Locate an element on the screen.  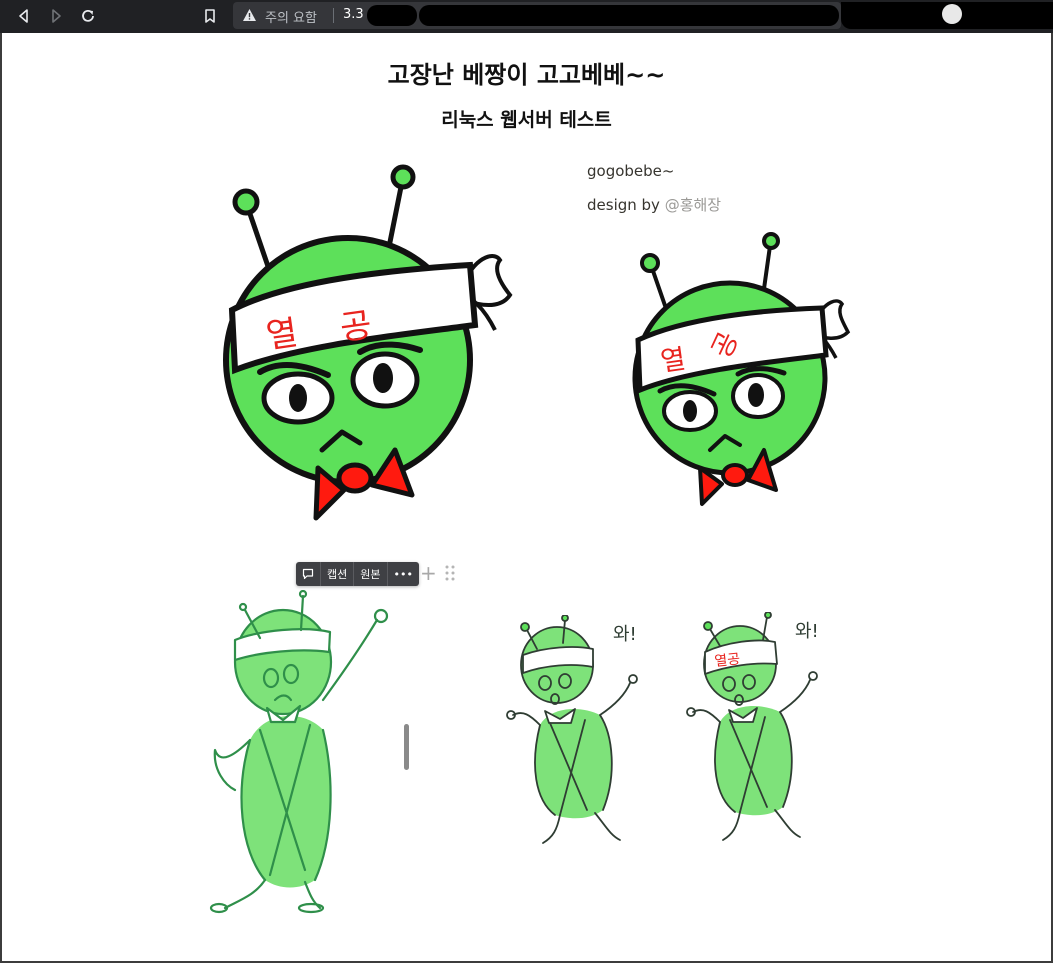
profile-avatar is located at coordinates (952, 14).